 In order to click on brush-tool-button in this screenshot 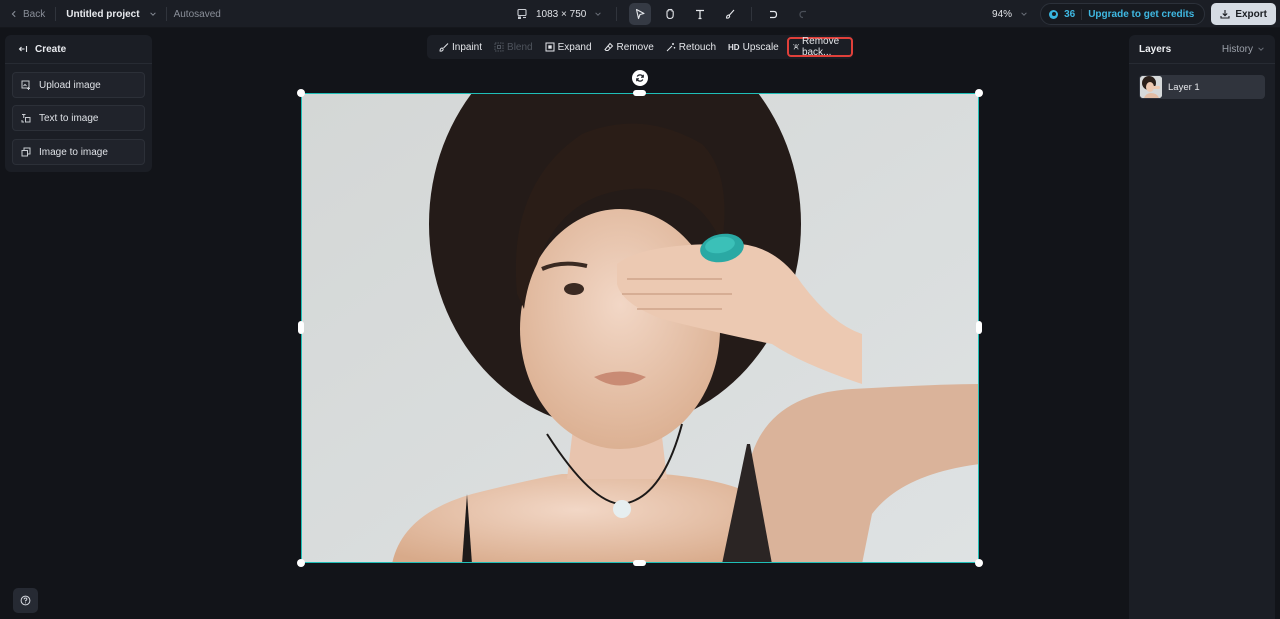, I will do `click(730, 14)`.